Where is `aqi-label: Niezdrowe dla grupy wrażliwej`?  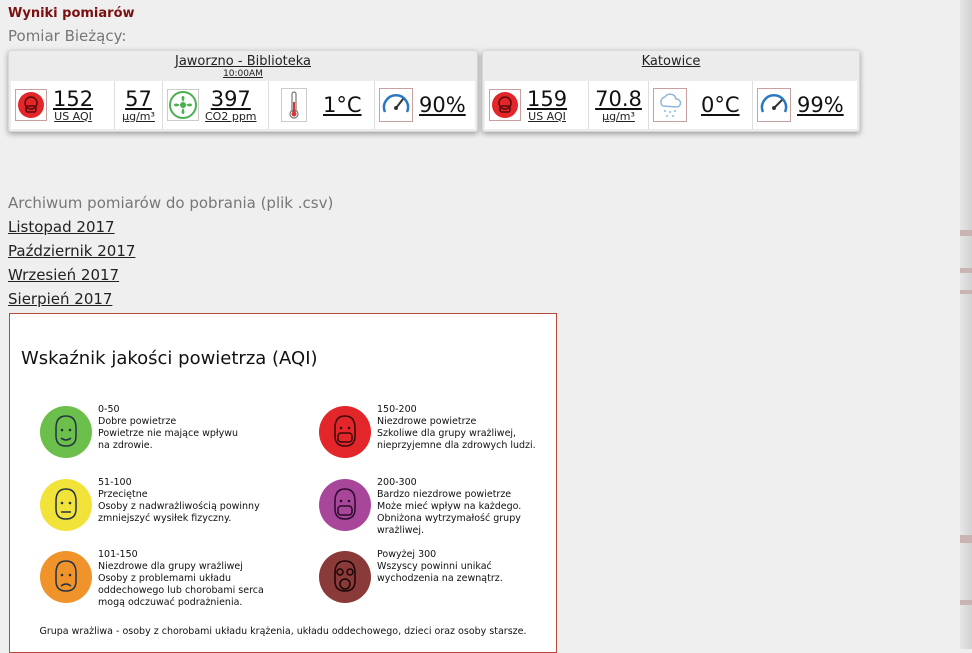
aqi-label: Niezdrowe dla grupy wrażliwej is located at coordinates (170, 566).